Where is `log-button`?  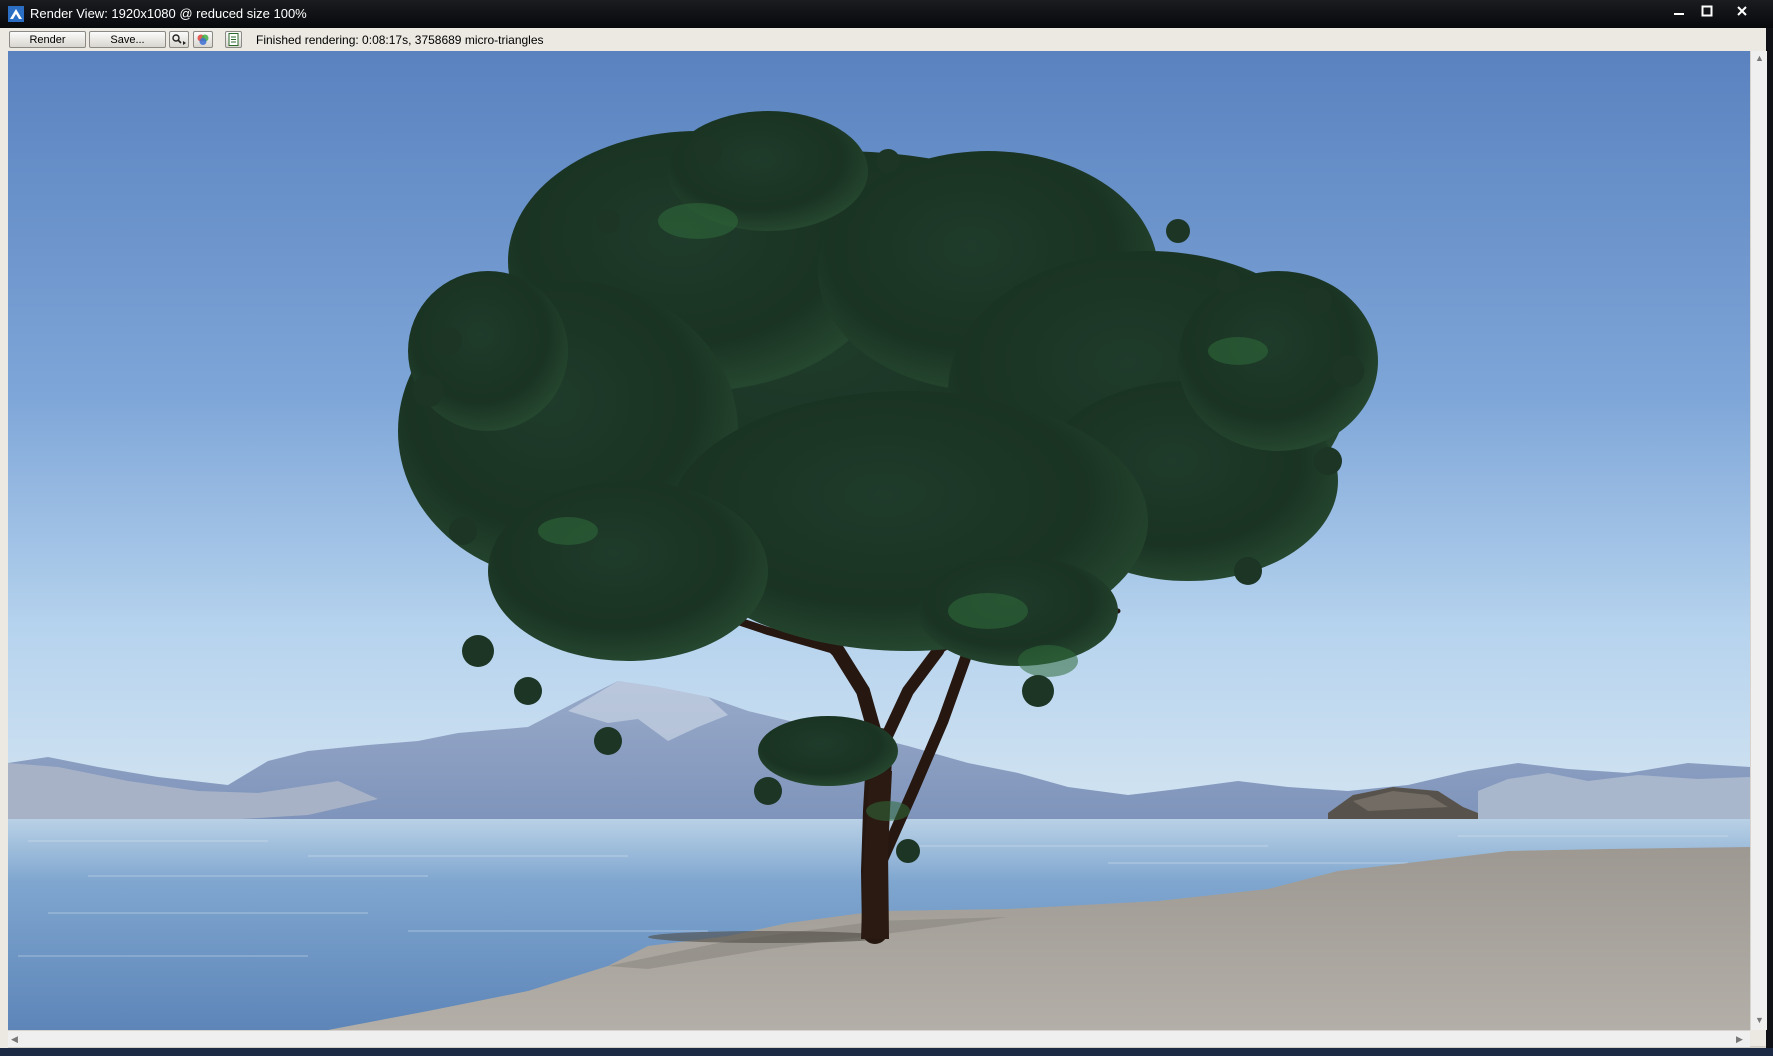
log-button is located at coordinates (233, 39).